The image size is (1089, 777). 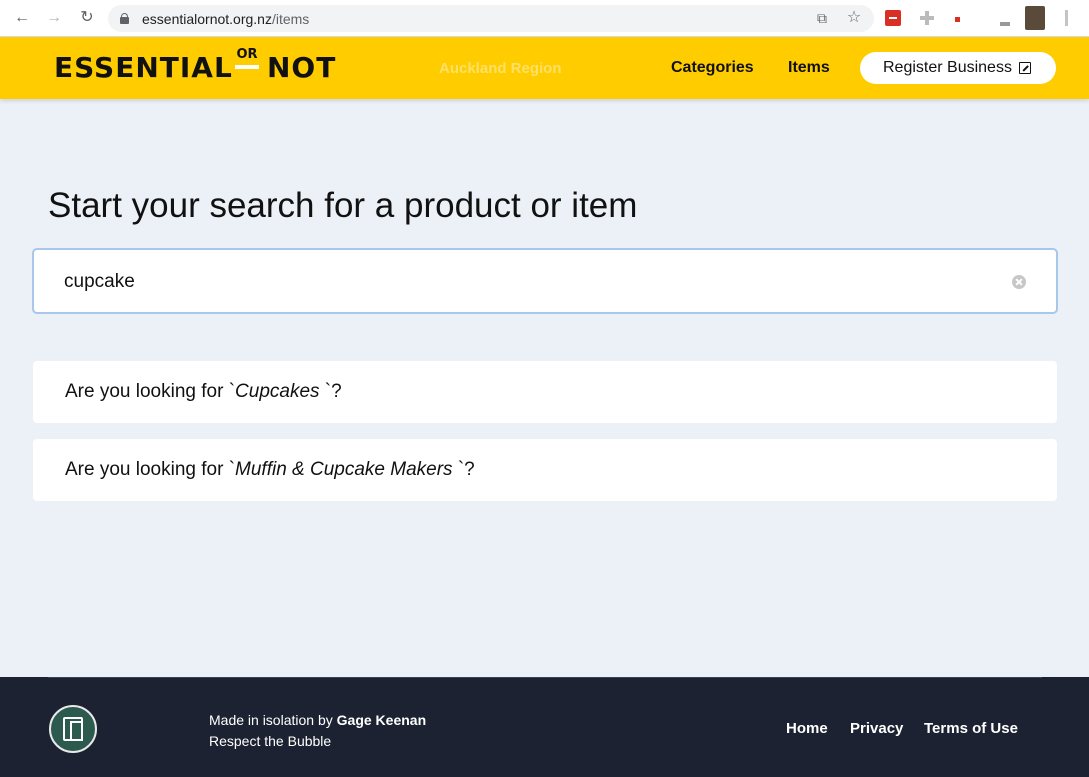 What do you see at coordinates (247, 54) in the screenshot?
I see `logo-or-text: OR` at bounding box center [247, 54].